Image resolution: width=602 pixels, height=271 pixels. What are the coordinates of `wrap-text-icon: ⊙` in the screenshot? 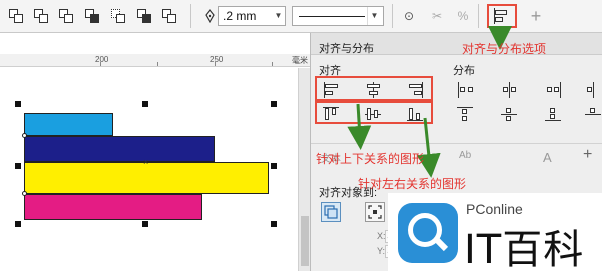 It's located at (409, 16).